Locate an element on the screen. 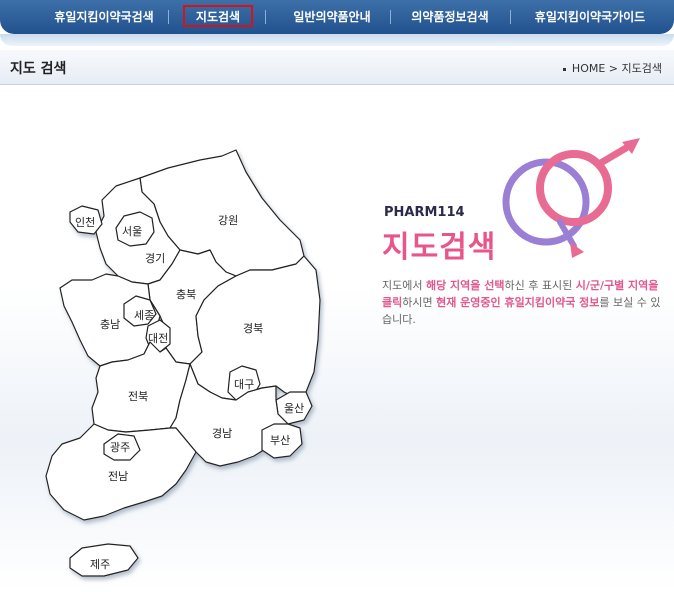  nav-holiday-pharmacy-search: 휴일지킴이약국검색 is located at coordinates (104, 17).